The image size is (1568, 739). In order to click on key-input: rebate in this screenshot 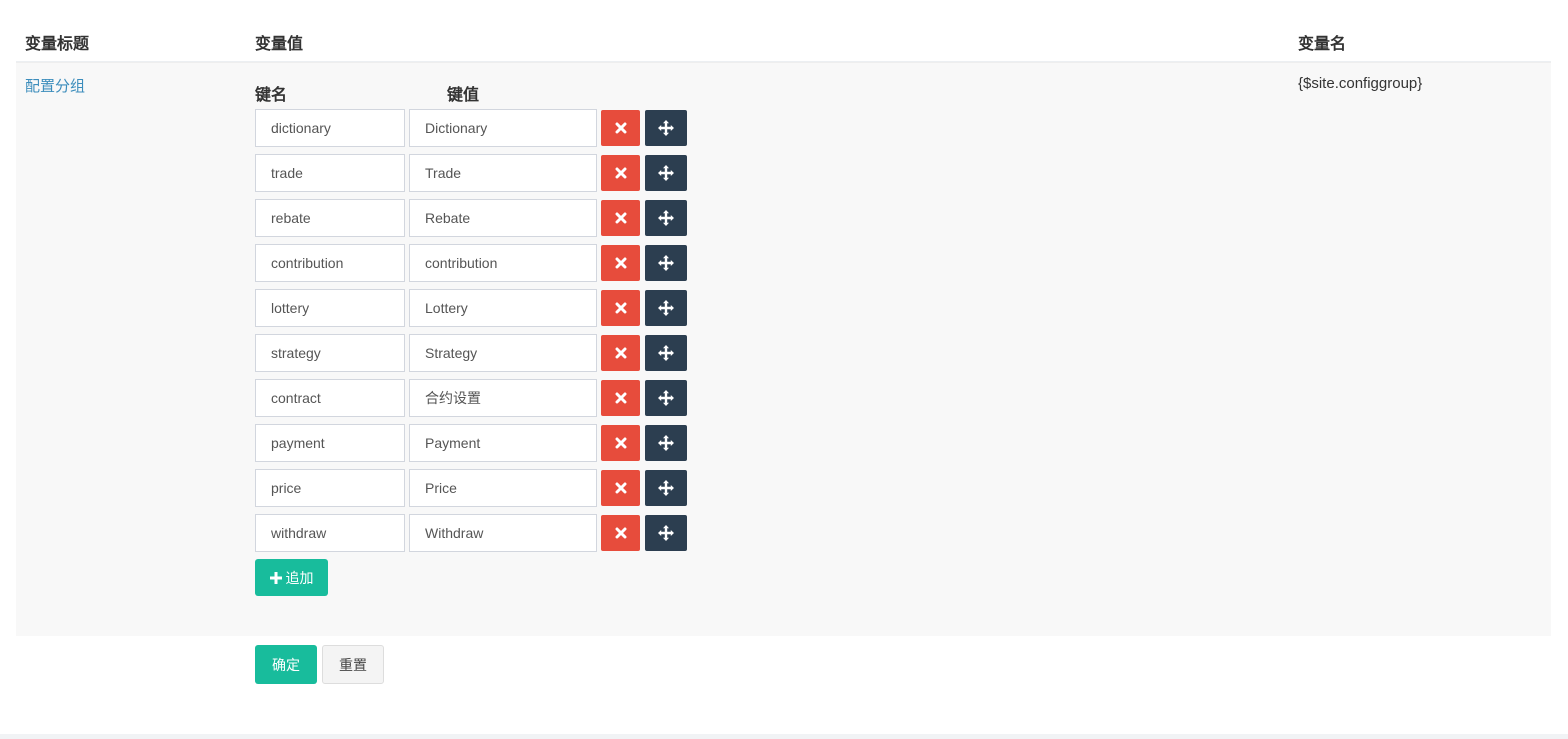, I will do `click(330, 218)`.